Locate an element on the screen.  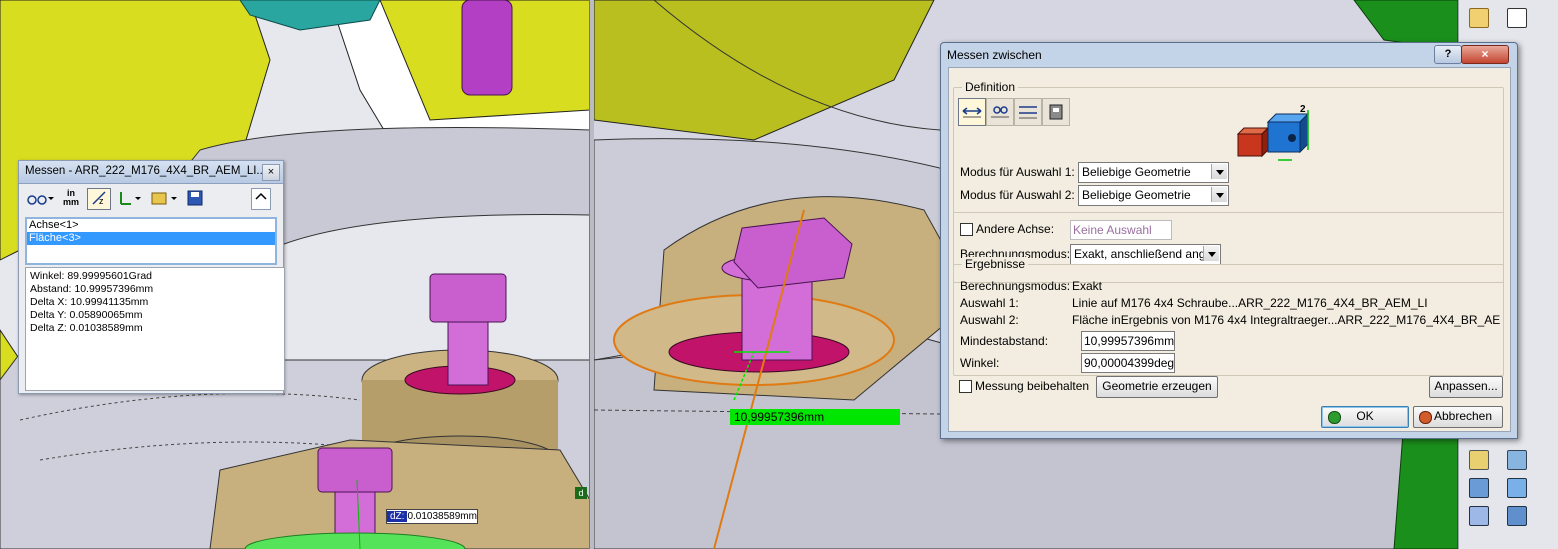
constraint-icon is located at coordinates (1479, 516).